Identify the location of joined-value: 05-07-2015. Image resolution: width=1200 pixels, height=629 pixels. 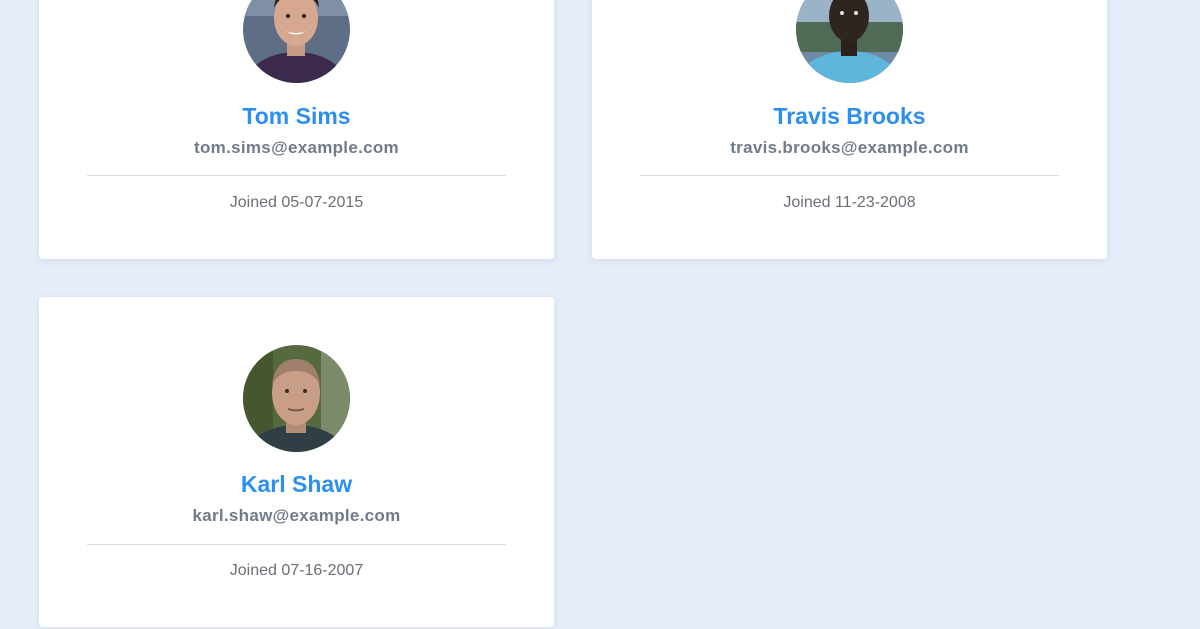
(322, 202).